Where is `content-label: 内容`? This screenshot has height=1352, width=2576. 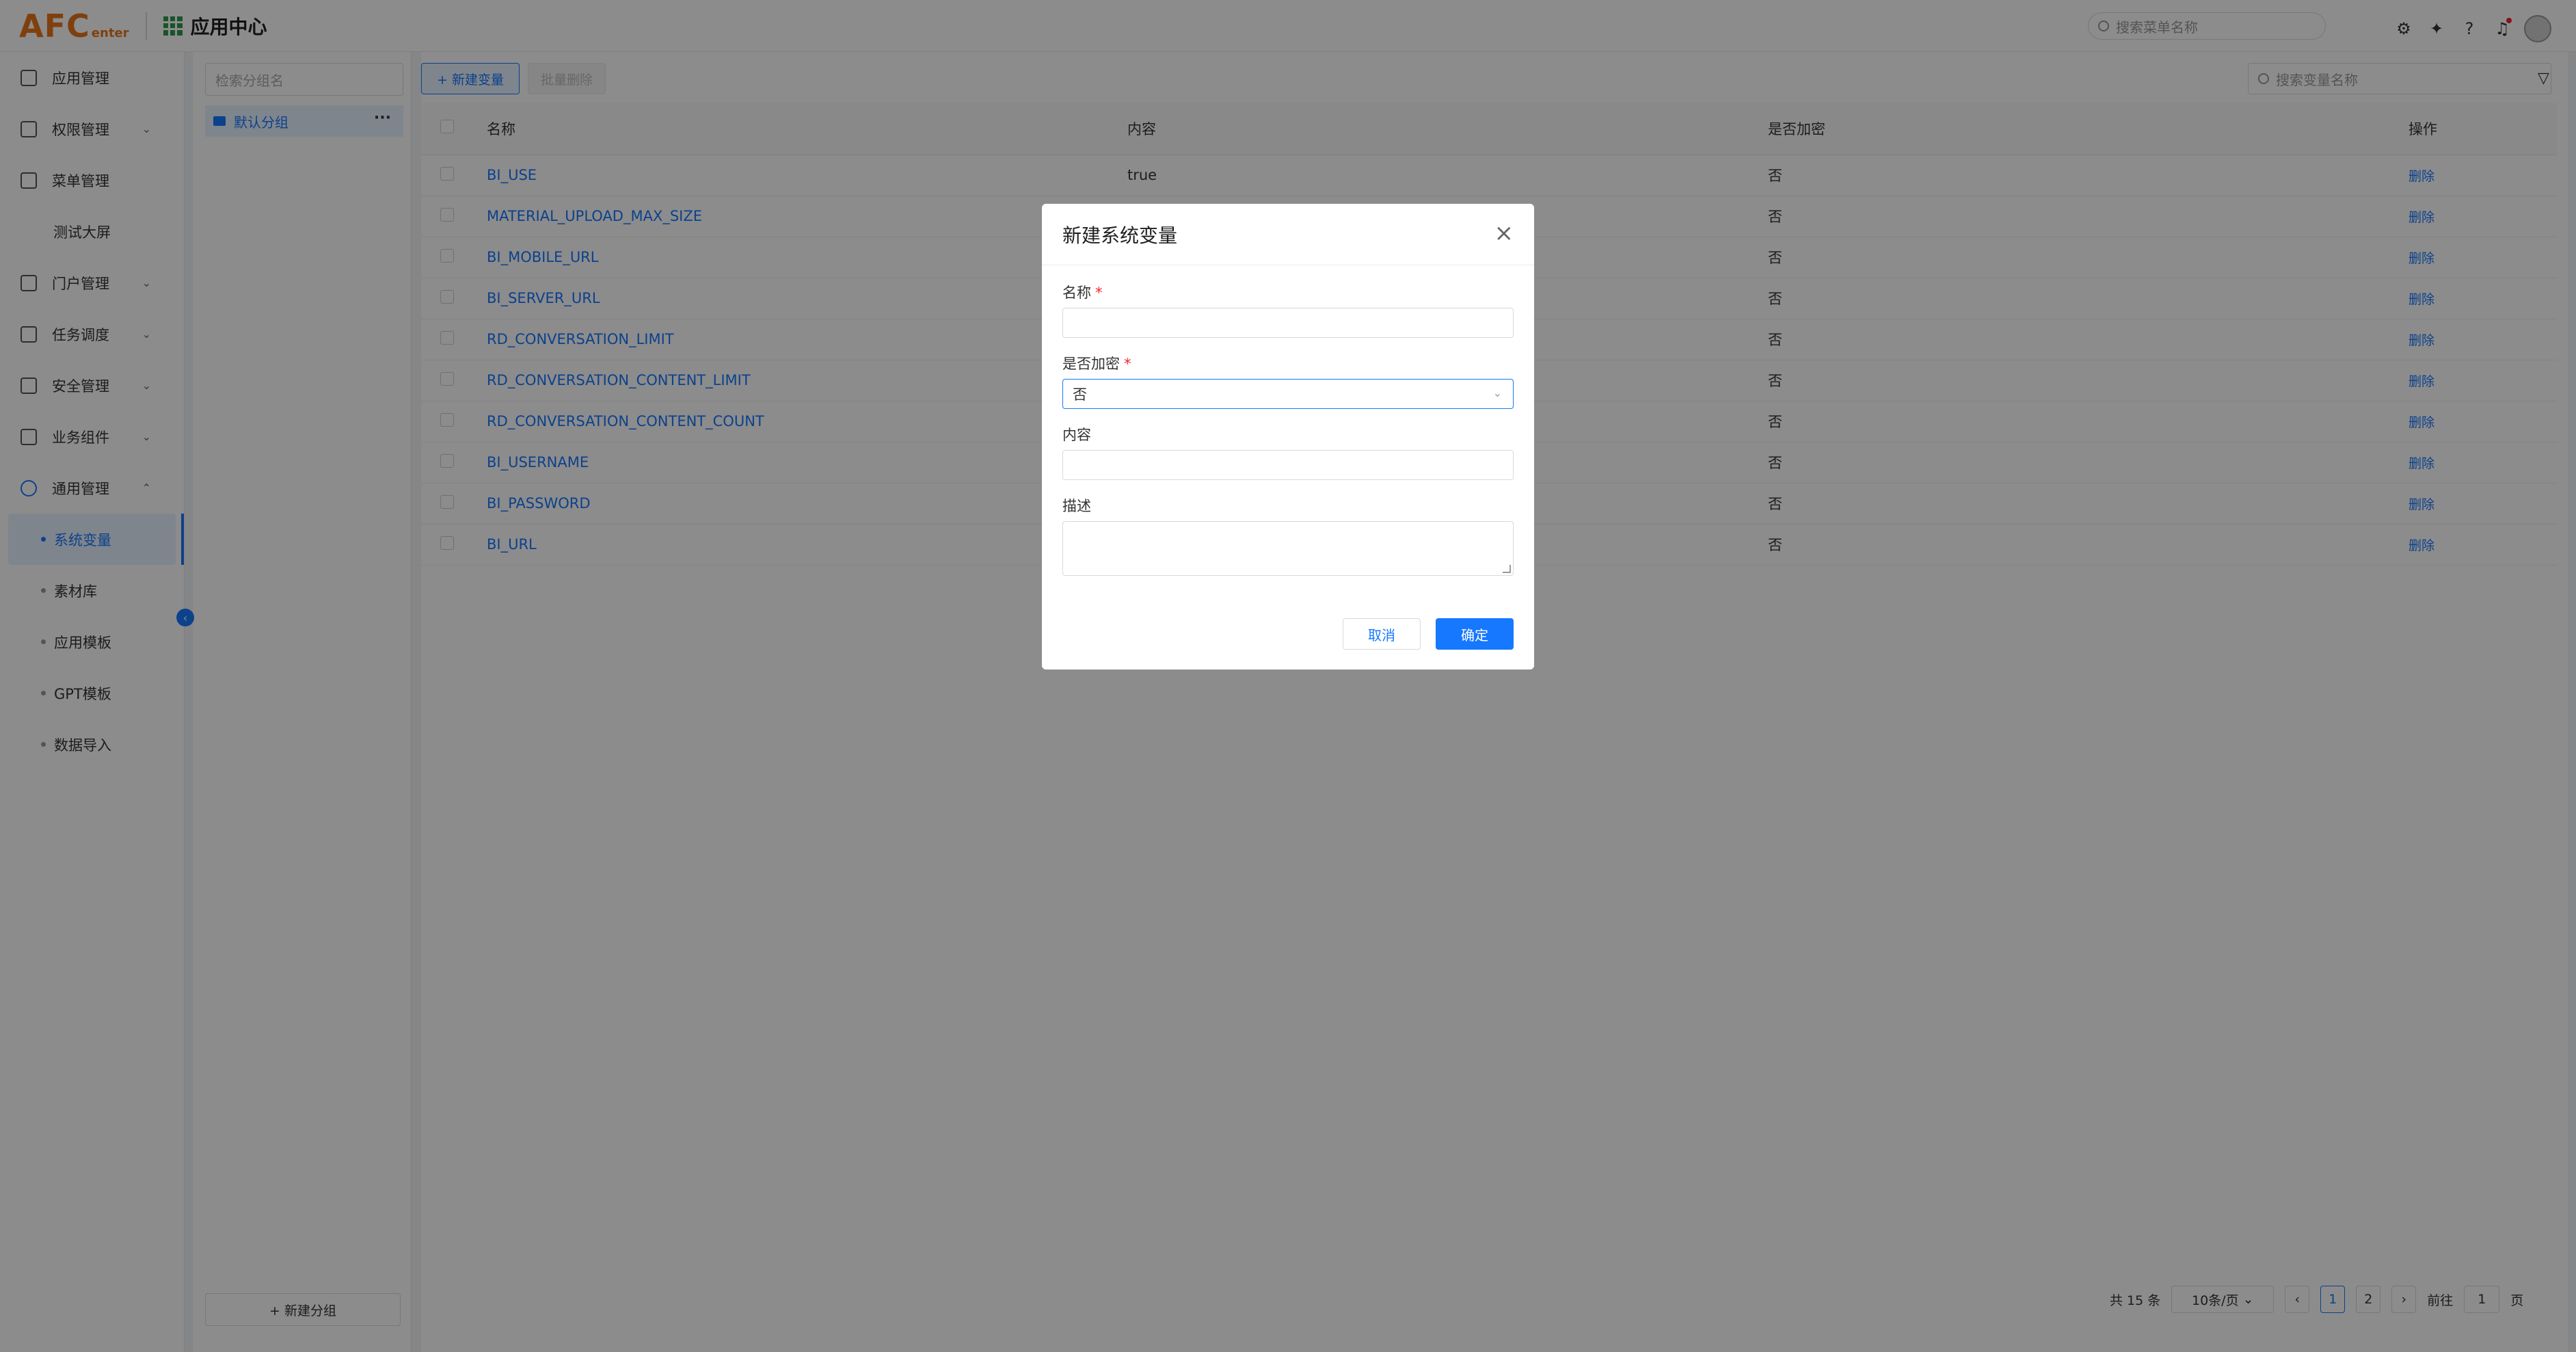 content-label: 内容 is located at coordinates (1076, 435).